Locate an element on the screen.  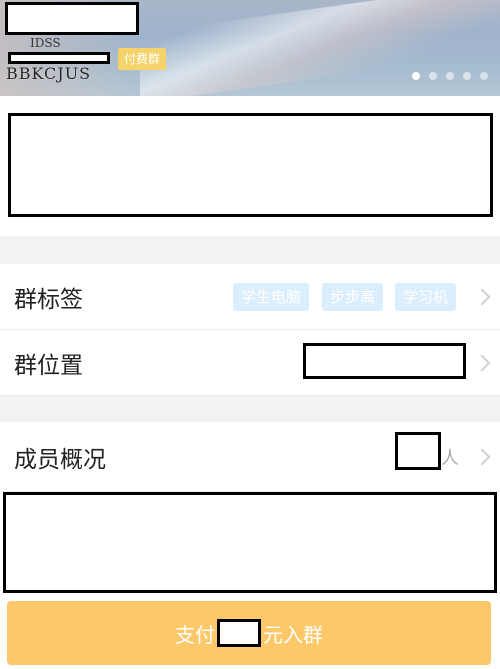
tag-item: 学习机 is located at coordinates (426, 296).